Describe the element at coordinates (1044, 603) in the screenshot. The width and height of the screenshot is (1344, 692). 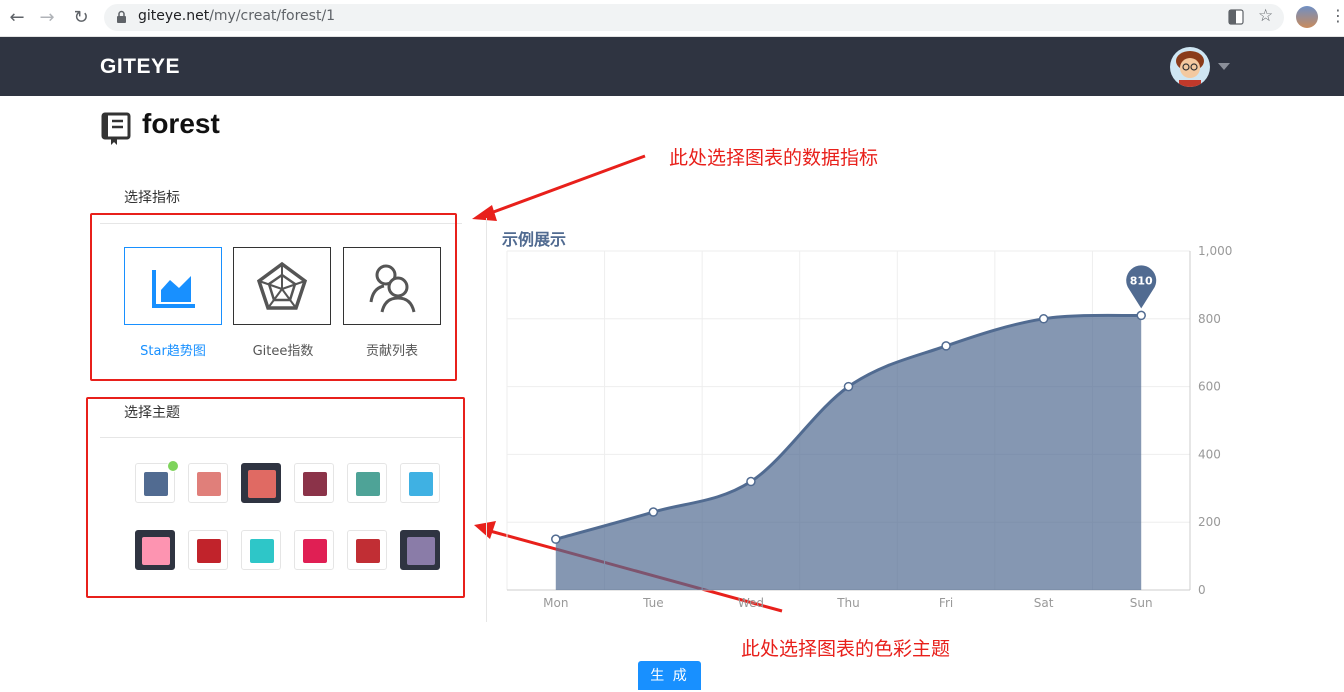
I see `x-tick-label: Sat` at that location.